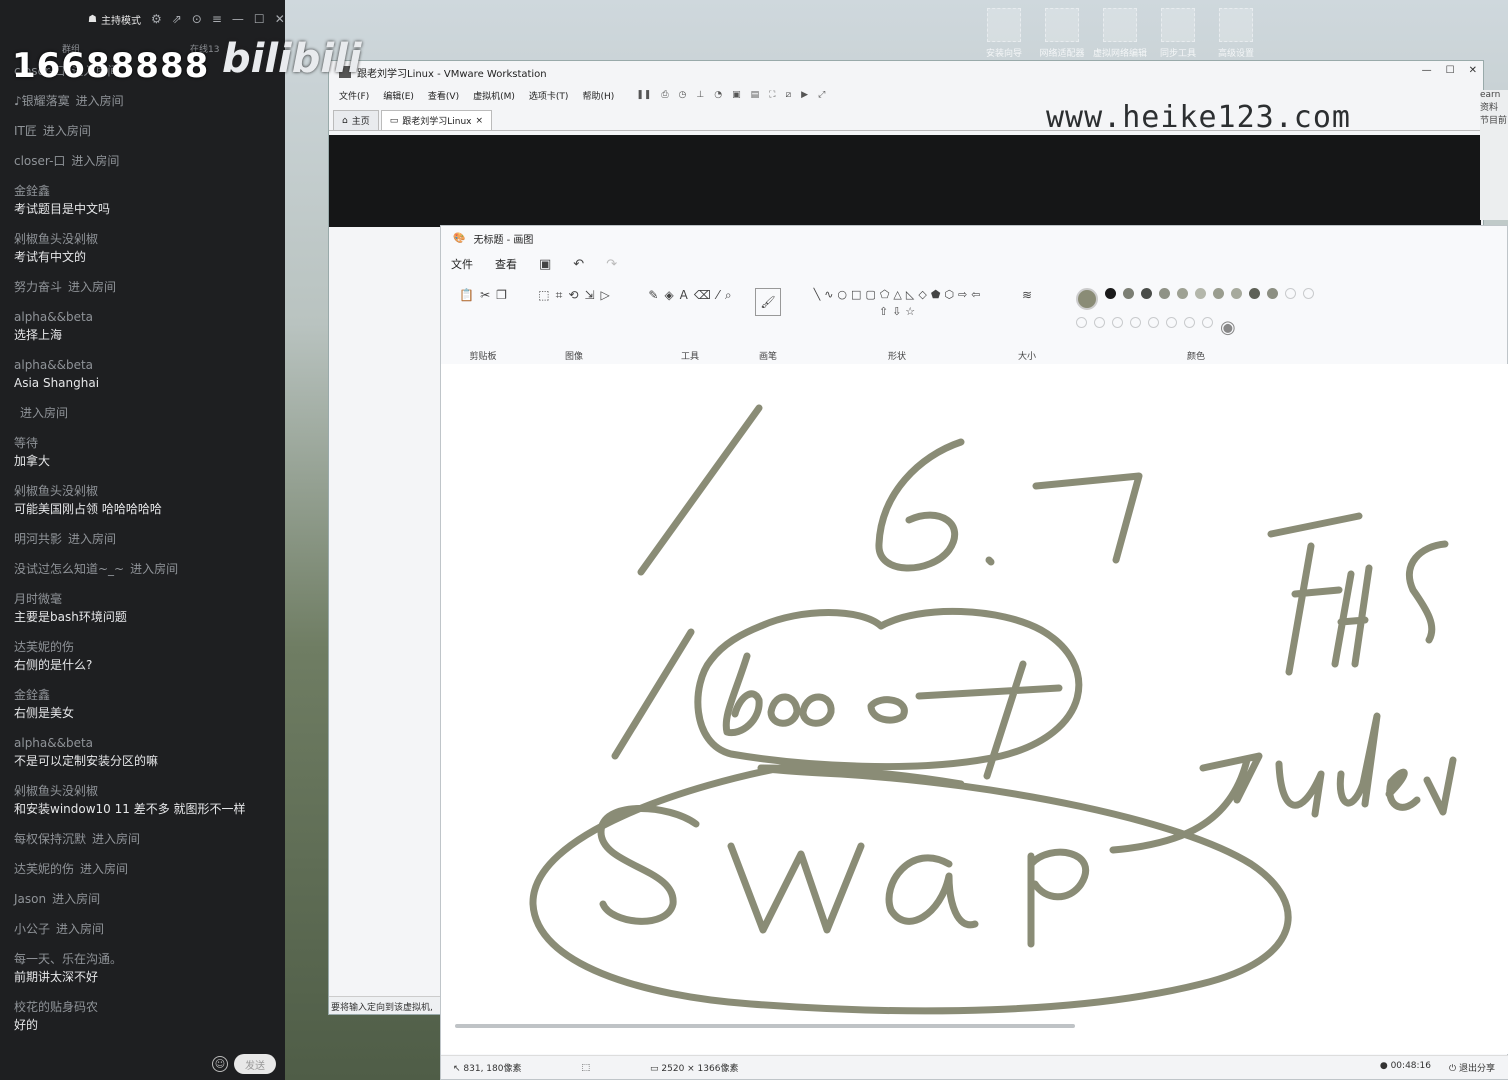 The image size is (1508, 1080). I want to click on paint-menu-view: 查看, so click(506, 264).